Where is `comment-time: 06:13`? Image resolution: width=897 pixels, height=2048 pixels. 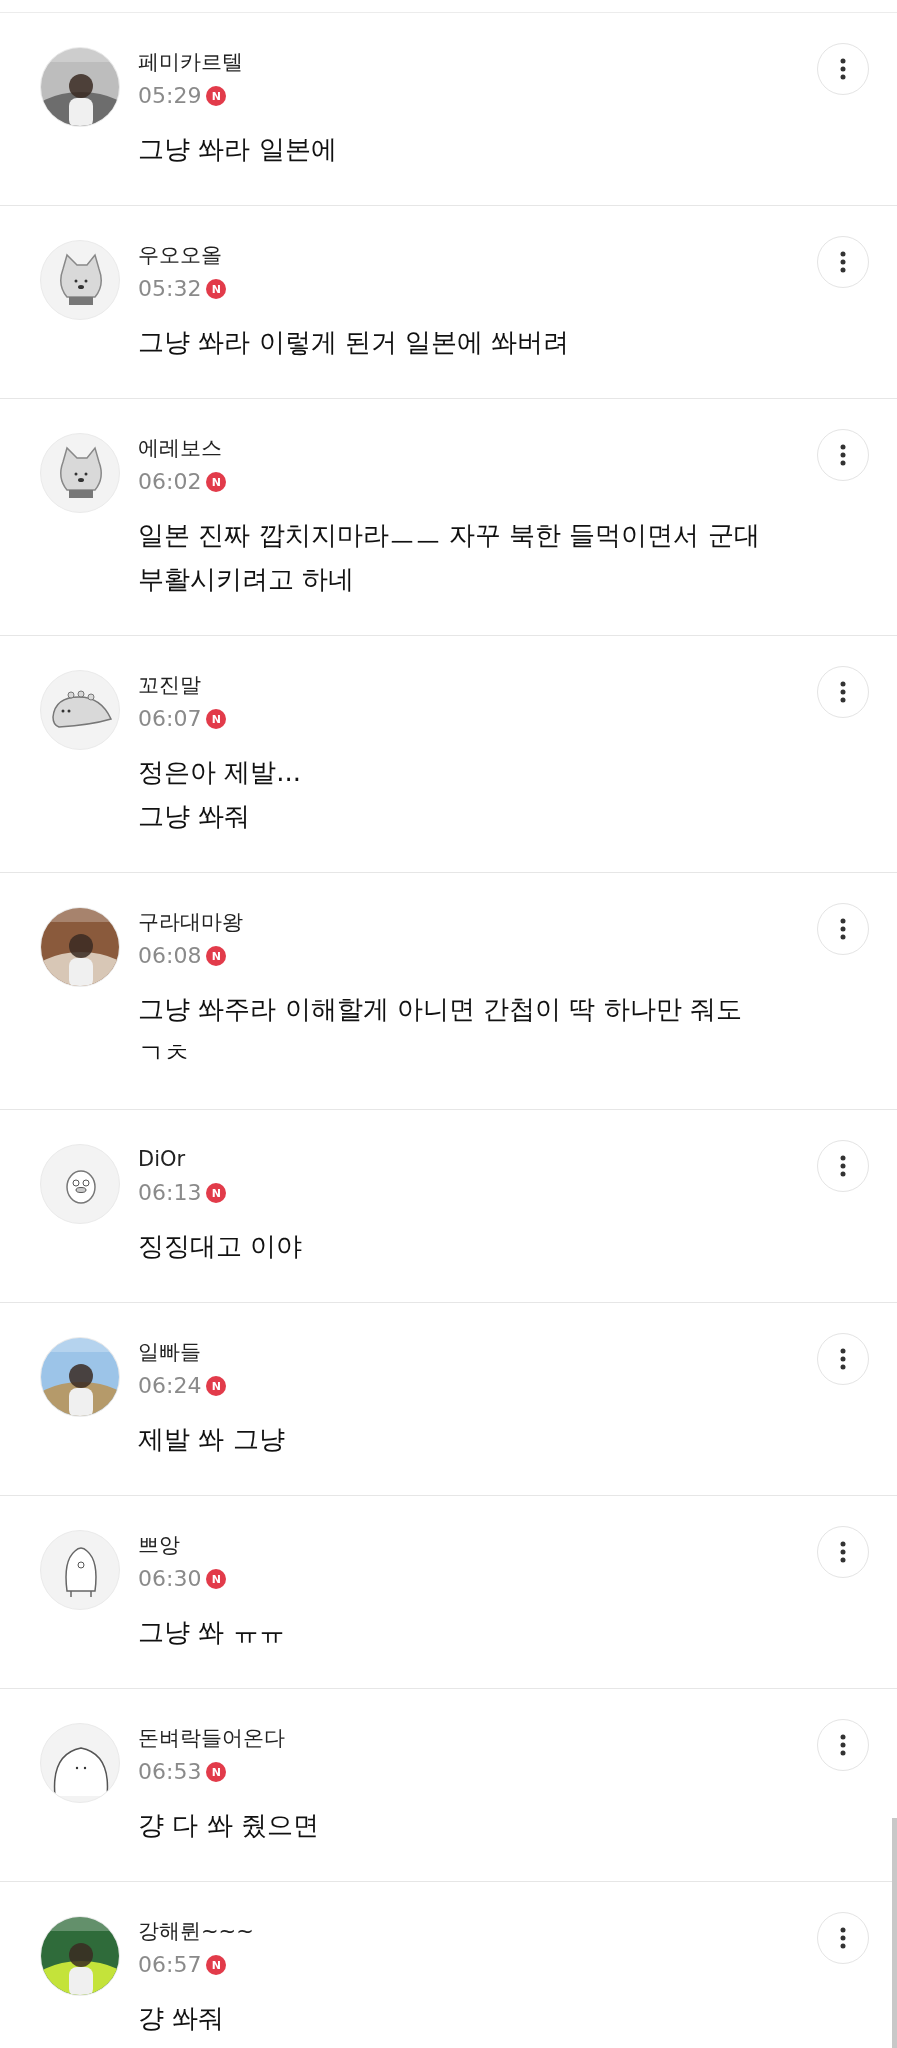 comment-time: 06:13 is located at coordinates (170, 1193).